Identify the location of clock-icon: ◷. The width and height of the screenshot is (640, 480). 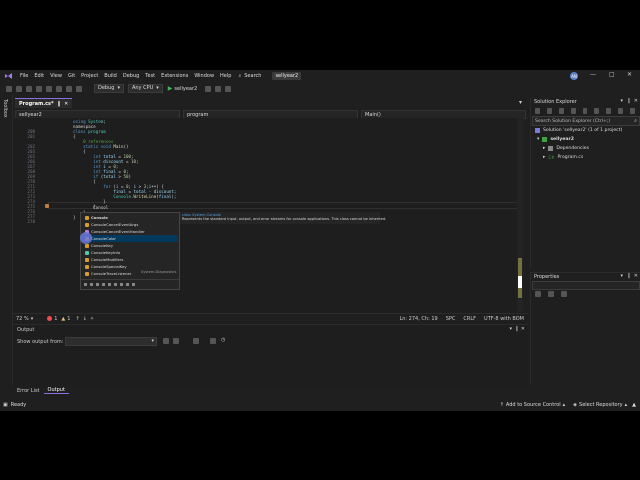
(223, 340).